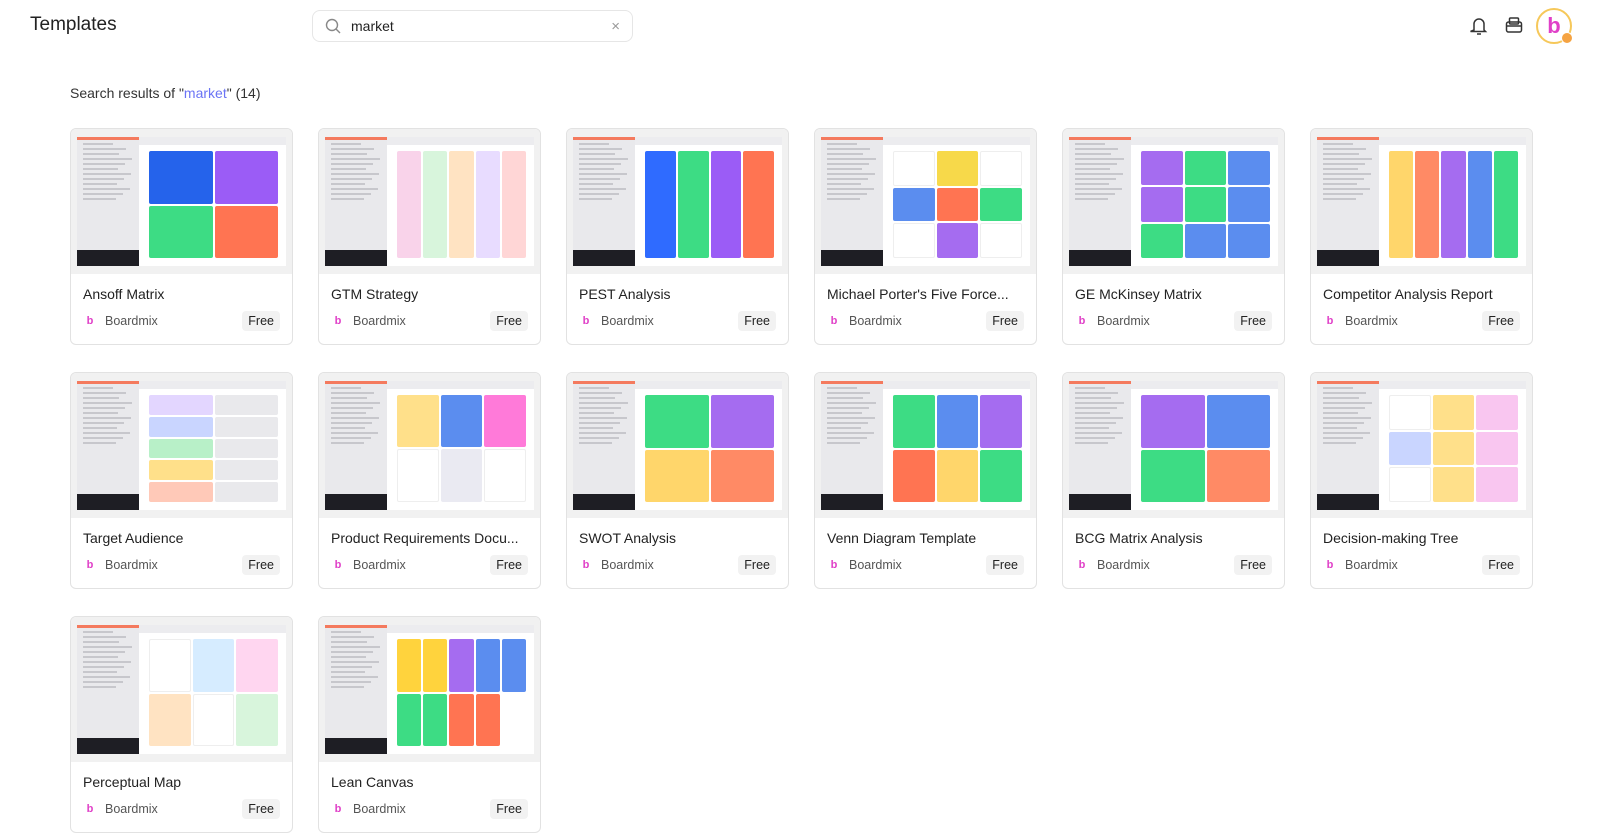 This screenshot has height=840, width=1610. I want to click on template-title: Decision-making Tree, so click(1391, 538).